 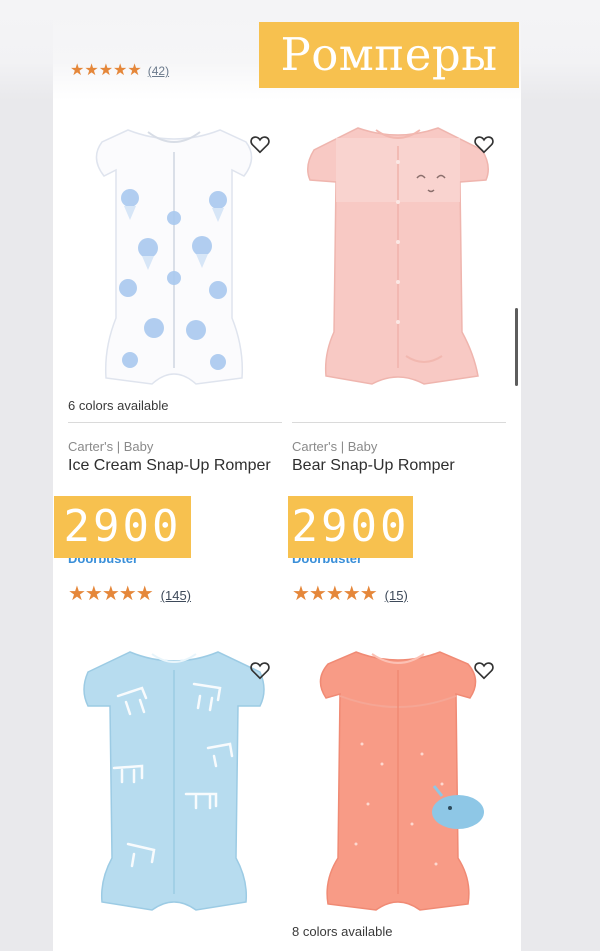 I want to click on rating-stars: ★★★★★, so click(x=106, y=70).